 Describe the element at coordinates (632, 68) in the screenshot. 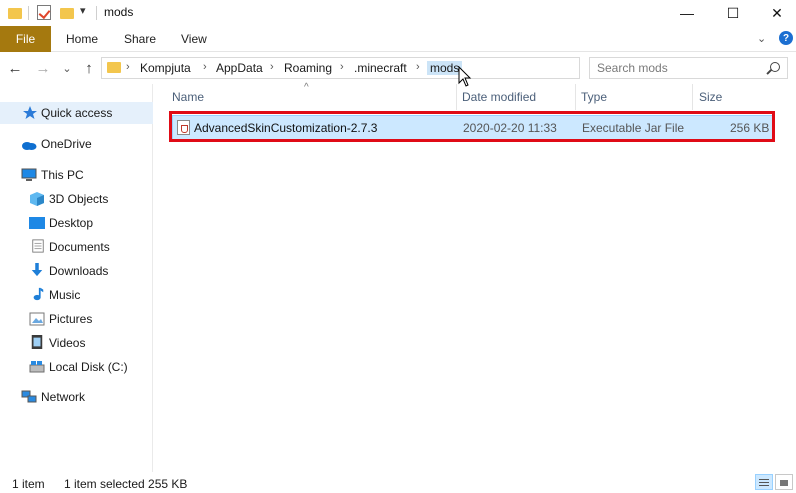

I see `search-placeholder: Search mods` at that location.